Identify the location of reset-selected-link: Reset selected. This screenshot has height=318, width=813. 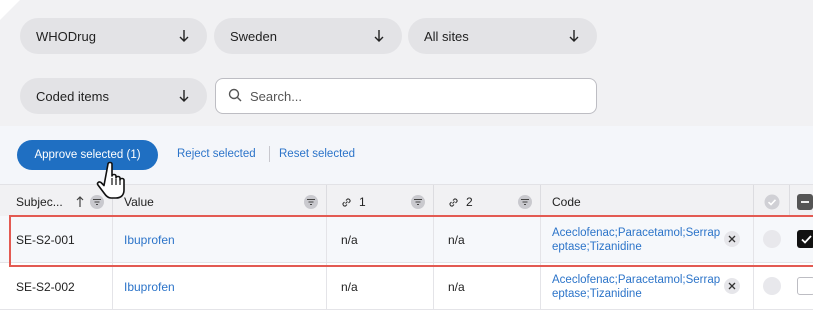
(317, 154).